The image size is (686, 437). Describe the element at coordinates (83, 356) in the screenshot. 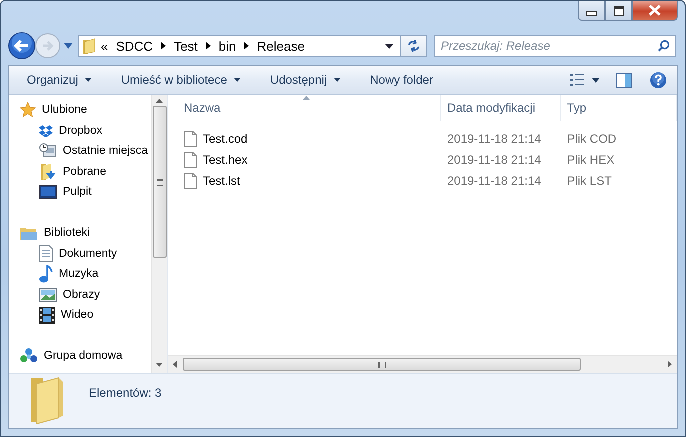

I see `sidebar-label: Grupa domowa` at that location.